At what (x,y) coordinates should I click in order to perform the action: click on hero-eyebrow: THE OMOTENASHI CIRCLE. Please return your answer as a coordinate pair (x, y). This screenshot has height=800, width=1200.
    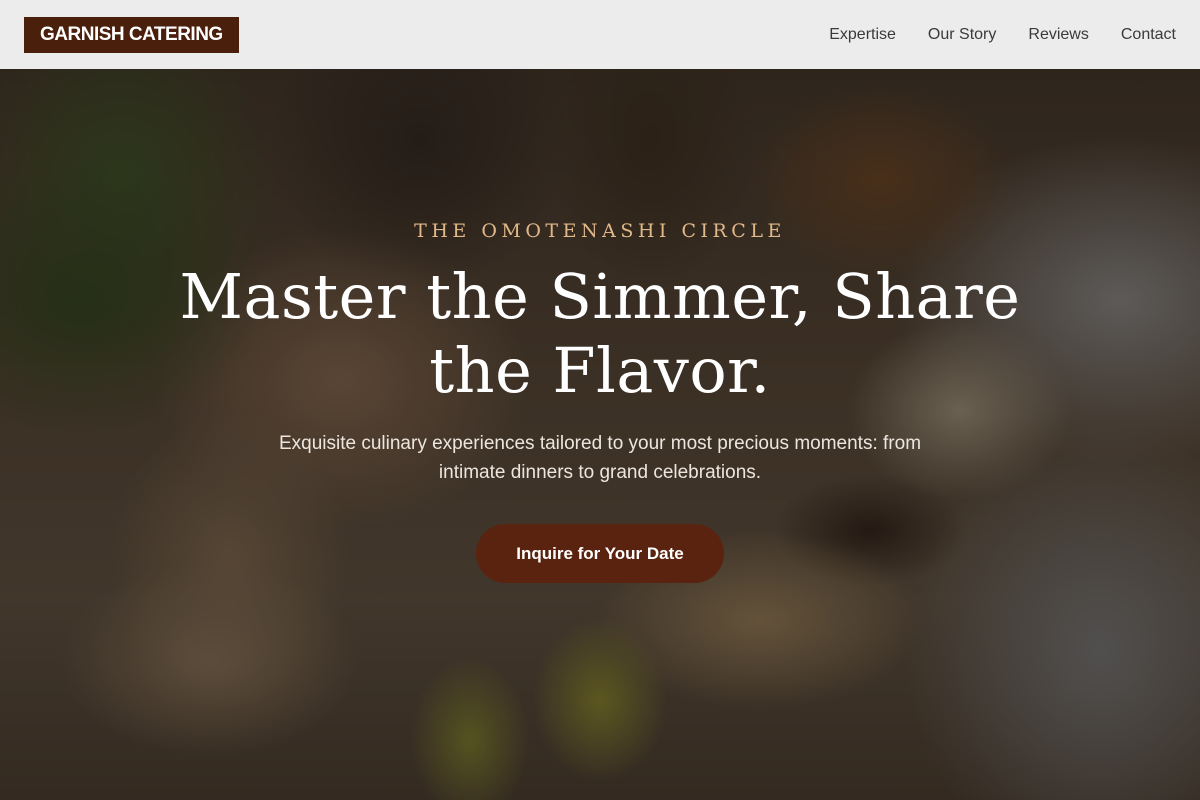
    Looking at the image, I should click on (600, 231).